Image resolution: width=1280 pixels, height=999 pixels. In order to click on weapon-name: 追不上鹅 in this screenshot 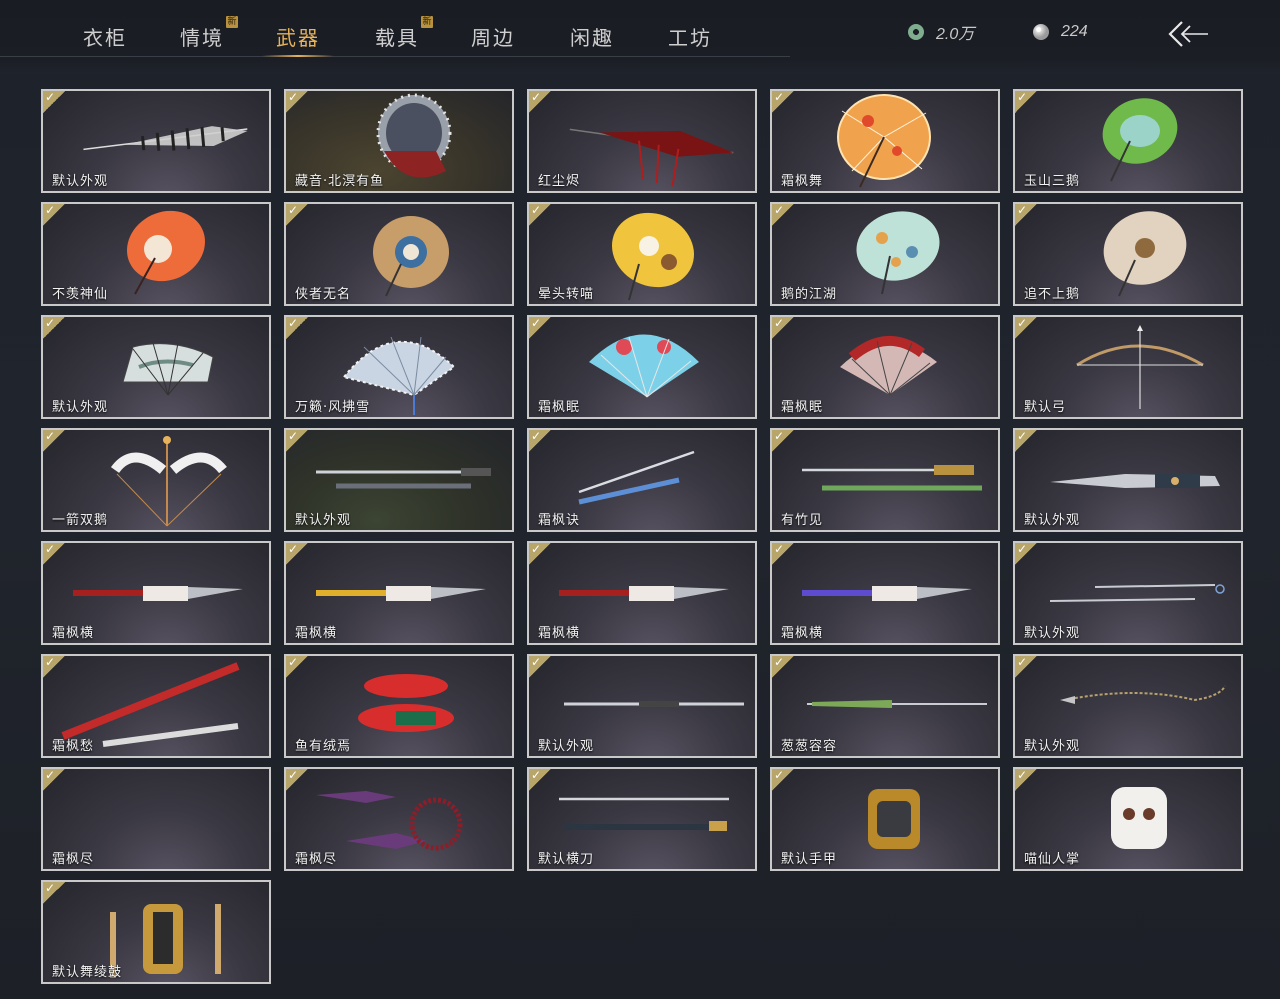, I will do `click(1052, 294)`.